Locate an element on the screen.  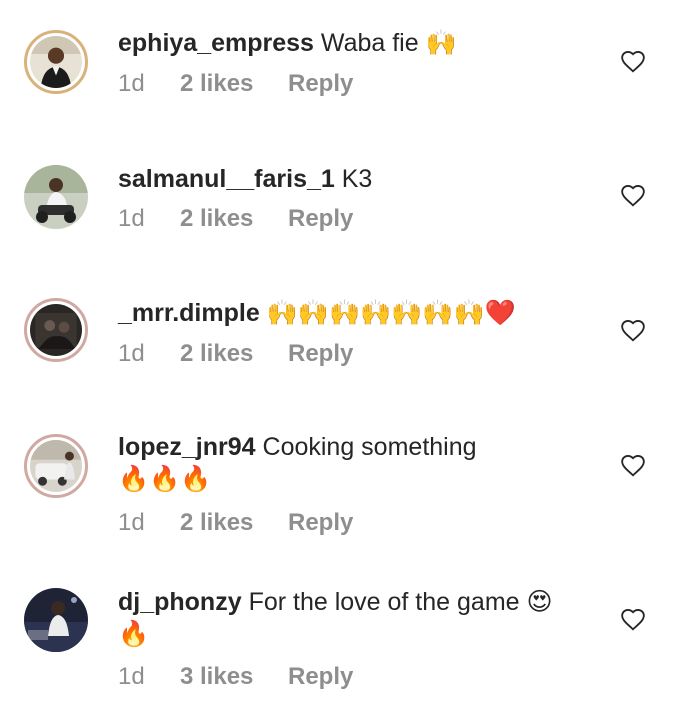
comment-emoji: 🔥🔥🔥 is located at coordinates (165, 478).